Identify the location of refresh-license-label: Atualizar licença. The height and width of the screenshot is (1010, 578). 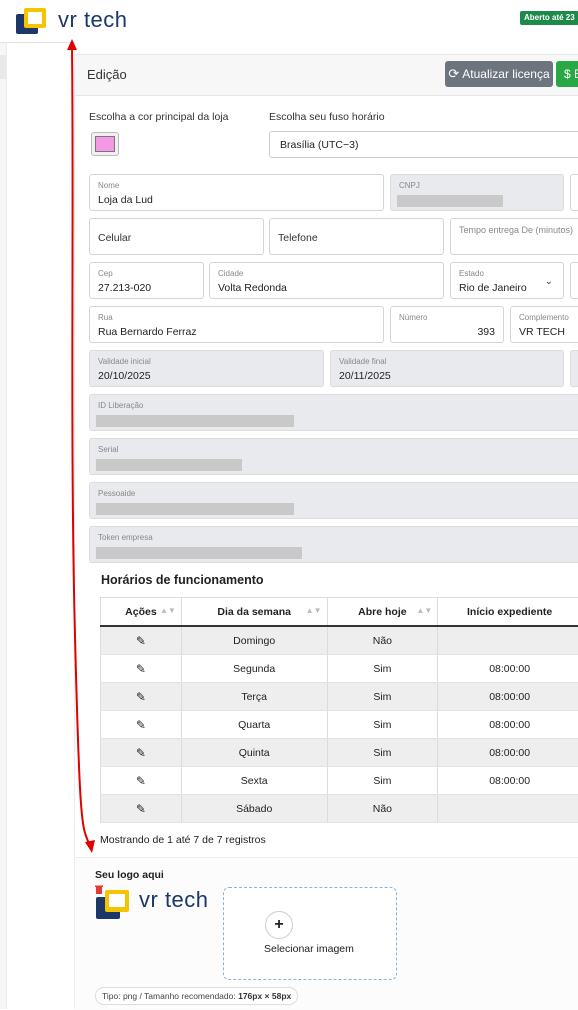
(505, 74).